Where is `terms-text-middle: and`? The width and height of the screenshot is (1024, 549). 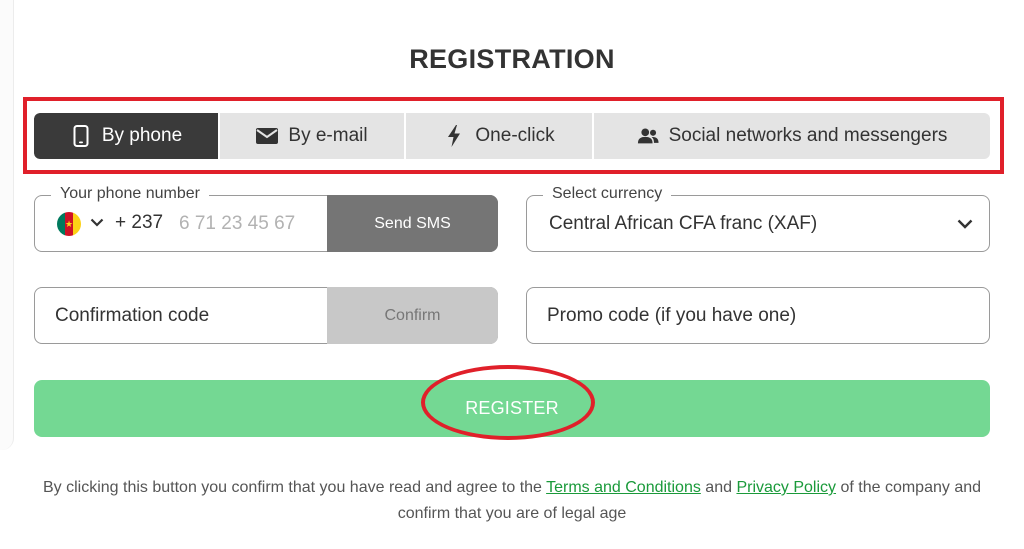 terms-text-middle: and is located at coordinates (718, 487).